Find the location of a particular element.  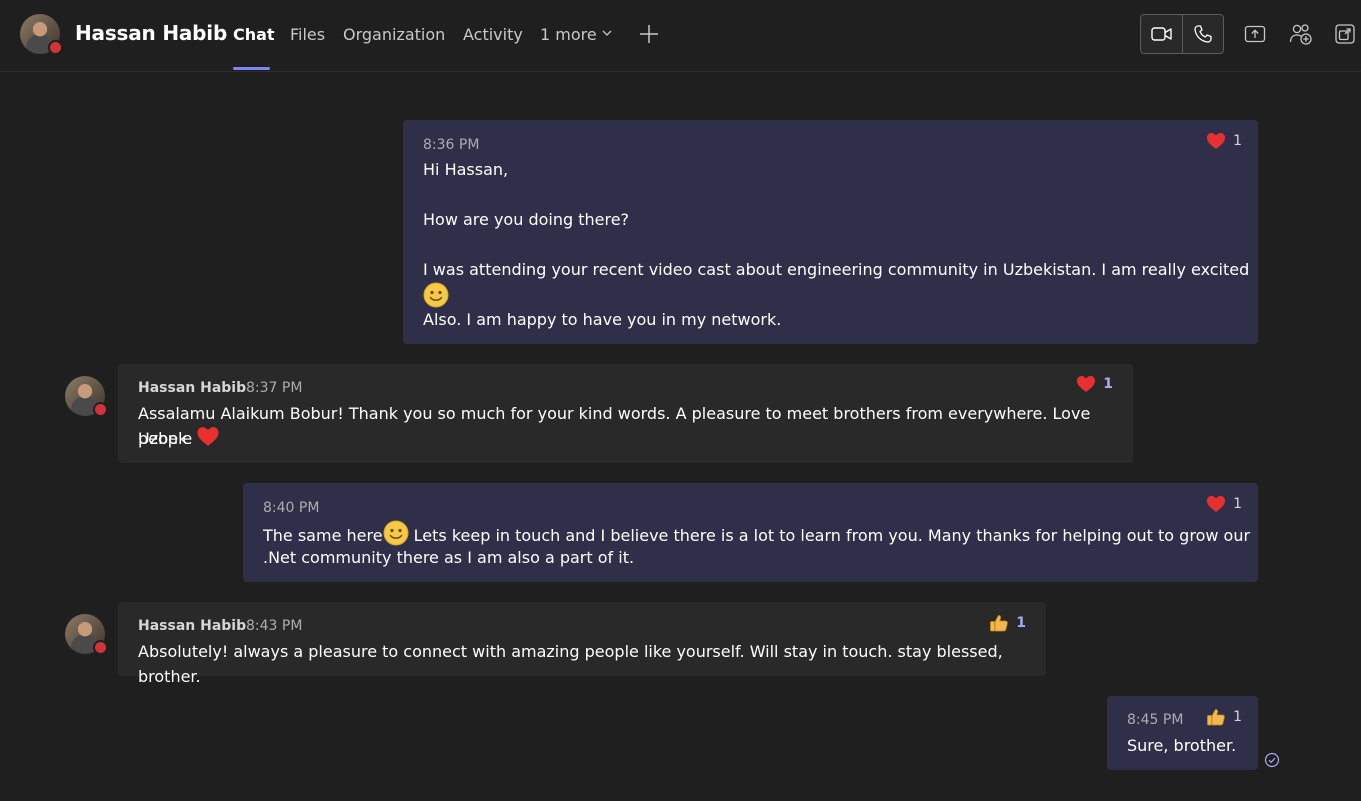

add-people-button is located at coordinates (1301, 34).